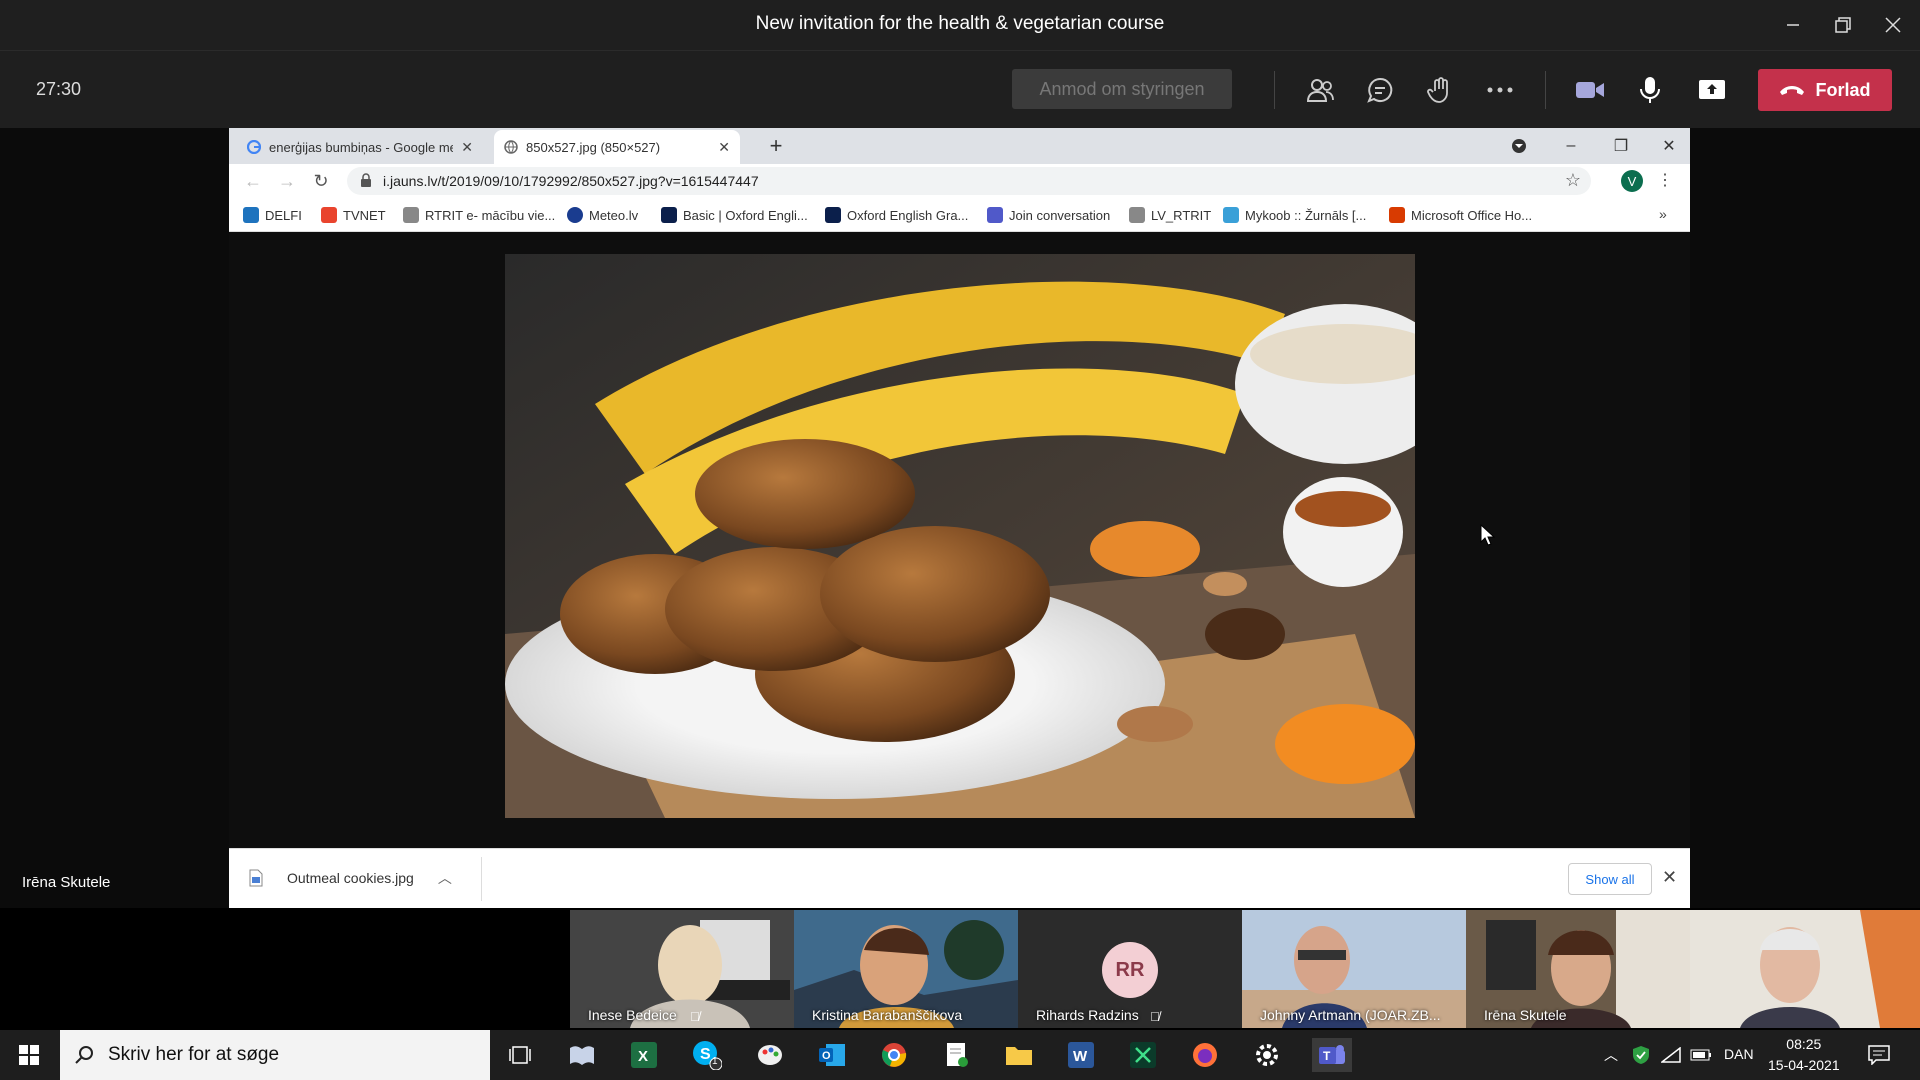 The height and width of the screenshot is (1080, 1920). Describe the element at coordinates (1611, 1055) in the screenshot. I see `show-hidden-icons-chevron: ︿` at that location.